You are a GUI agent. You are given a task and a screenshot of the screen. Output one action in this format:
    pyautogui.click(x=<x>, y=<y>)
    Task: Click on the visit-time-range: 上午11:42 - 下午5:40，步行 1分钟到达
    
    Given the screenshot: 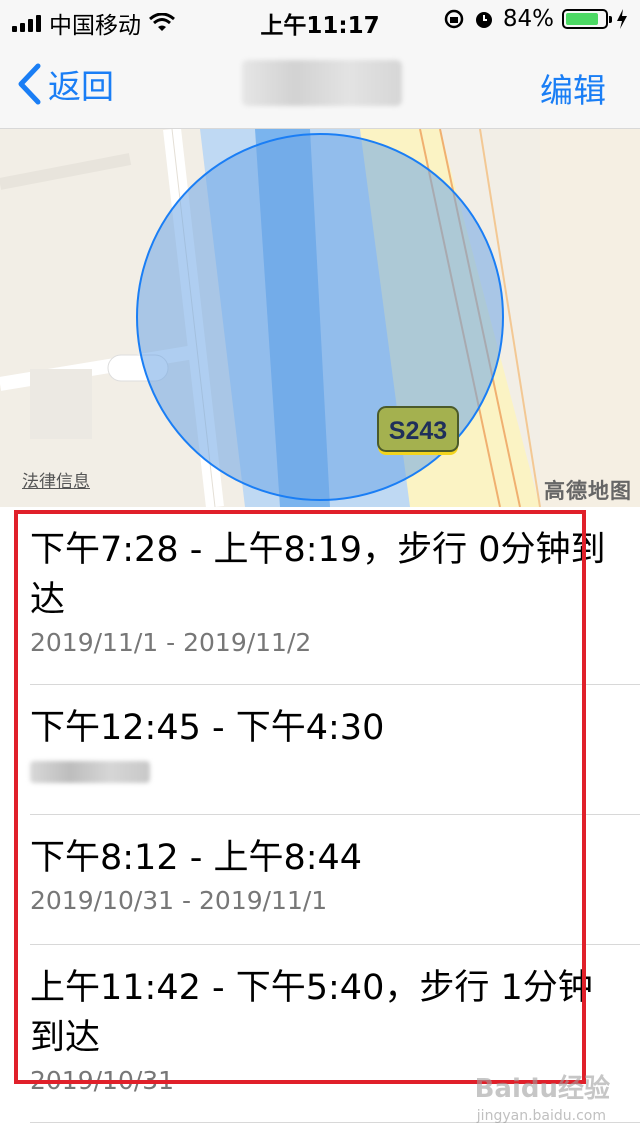 What is the action you would take?
    pyautogui.click(x=311, y=1013)
    